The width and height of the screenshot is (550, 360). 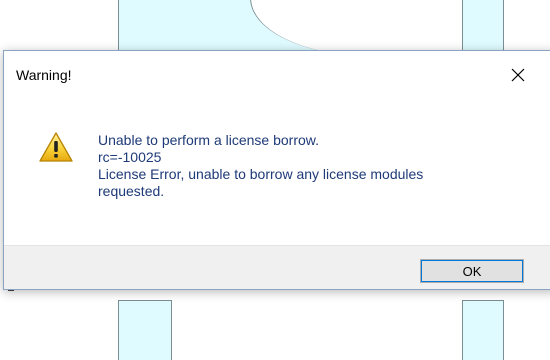 What do you see at coordinates (131, 191) in the screenshot?
I see `message-line: requested.` at bounding box center [131, 191].